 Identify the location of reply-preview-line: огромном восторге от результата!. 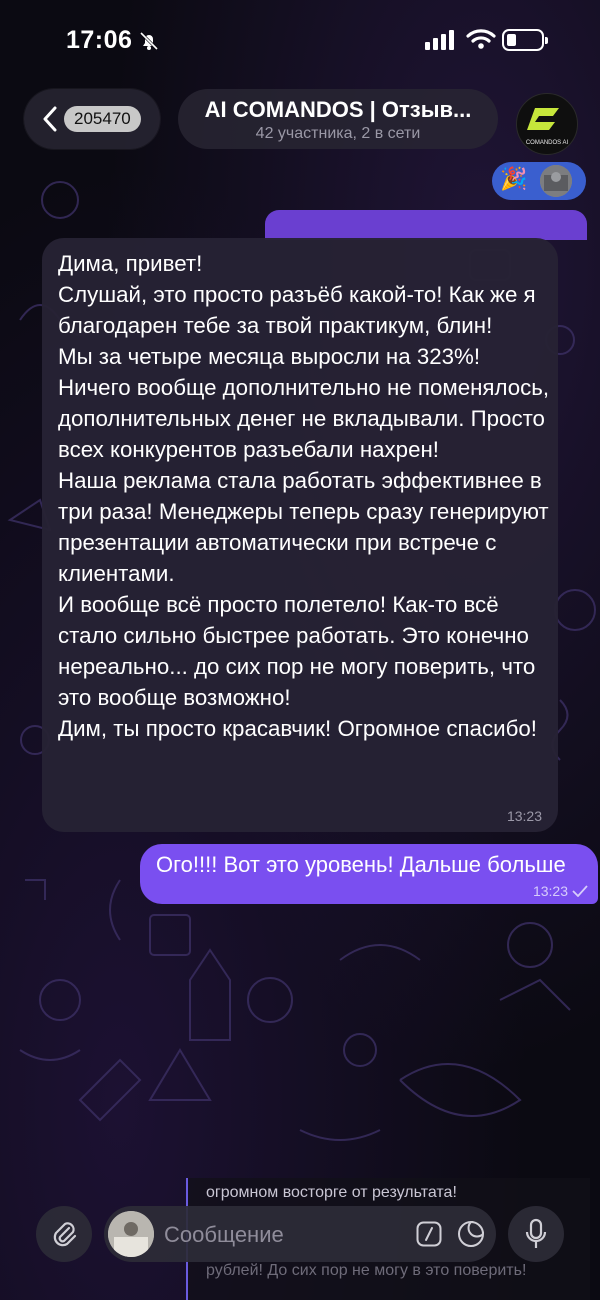
(331, 1192).